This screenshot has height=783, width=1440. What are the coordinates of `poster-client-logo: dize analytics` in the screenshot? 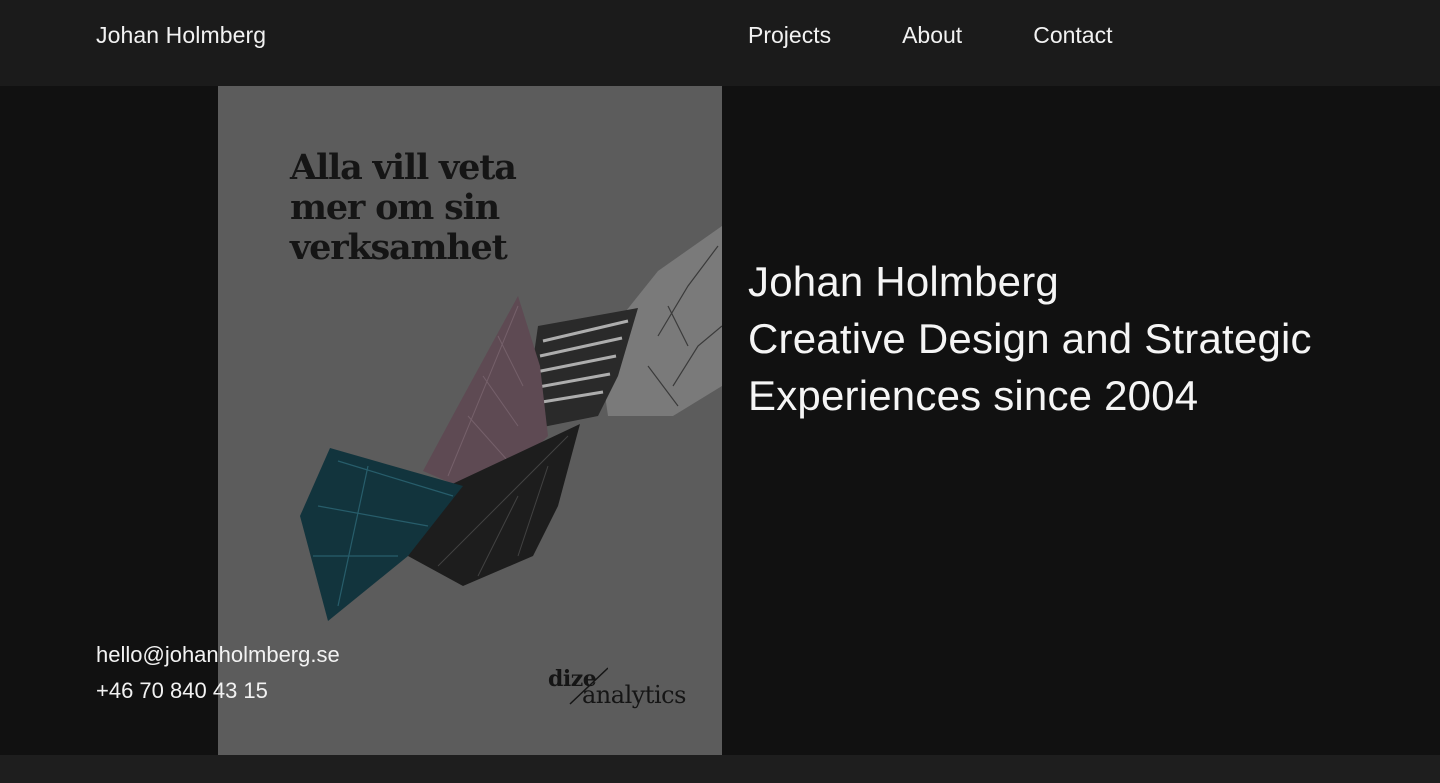 It's located at (623, 691).